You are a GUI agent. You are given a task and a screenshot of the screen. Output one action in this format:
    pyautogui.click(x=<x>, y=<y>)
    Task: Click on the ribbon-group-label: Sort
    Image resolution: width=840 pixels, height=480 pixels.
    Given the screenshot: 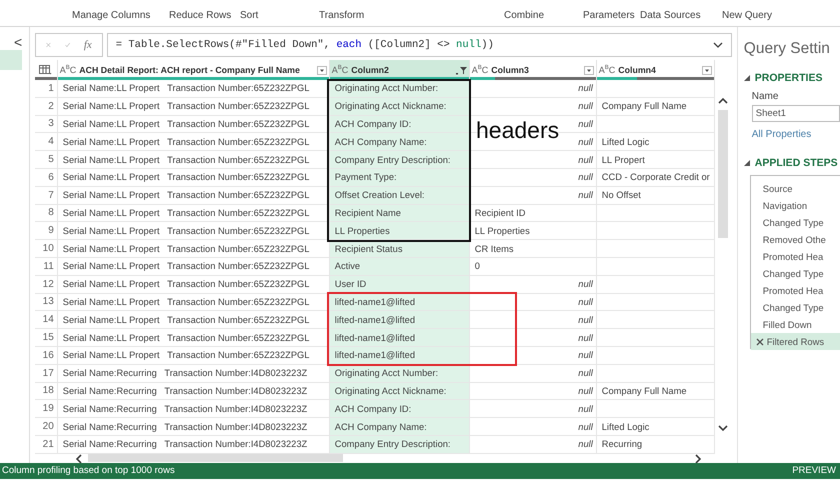 What is the action you would take?
    pyautogui.click(x=249, y=15)
    